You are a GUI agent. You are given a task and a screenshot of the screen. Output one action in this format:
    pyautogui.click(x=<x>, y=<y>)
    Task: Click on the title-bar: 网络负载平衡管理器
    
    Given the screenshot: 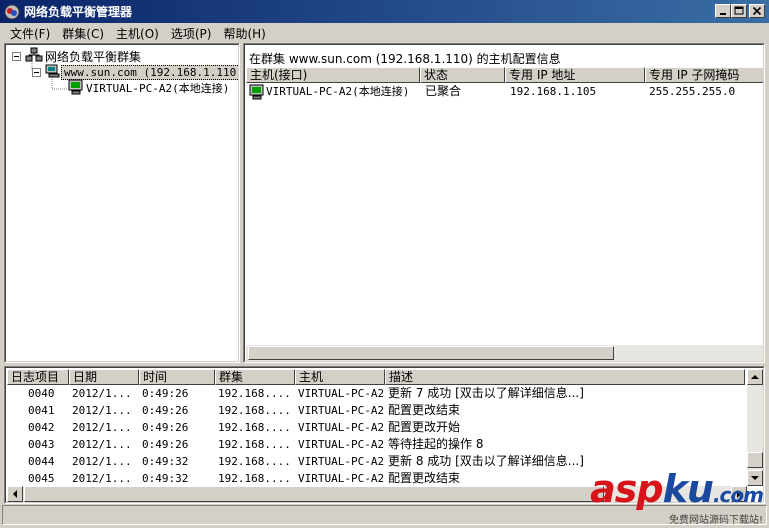 What is the action you would take?
    pyautogui.click(x=384, y=11)
    